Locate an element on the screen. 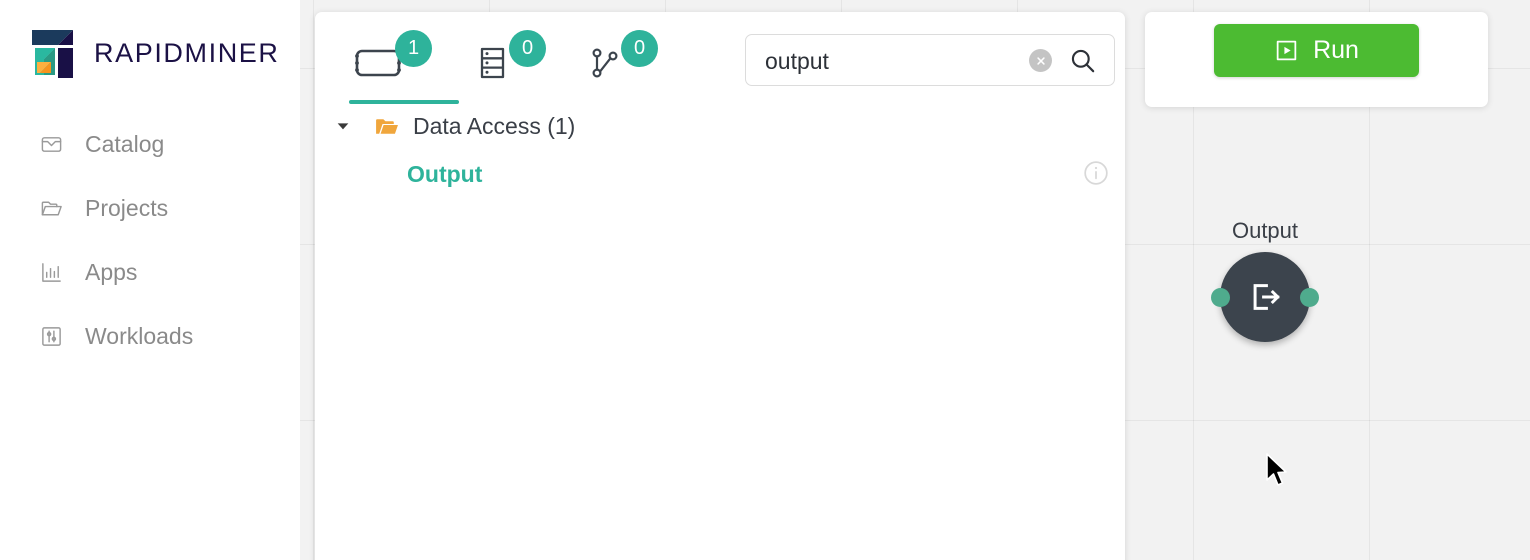  run-panel: Run is located at coordinates (1316, 59).